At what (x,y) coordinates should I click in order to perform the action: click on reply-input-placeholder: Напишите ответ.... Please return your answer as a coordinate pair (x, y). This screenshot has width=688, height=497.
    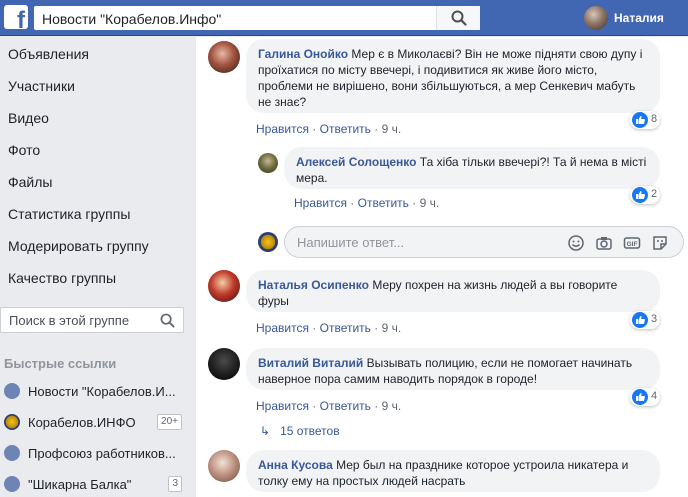
    Looking at the image, I should click on (351, 242).